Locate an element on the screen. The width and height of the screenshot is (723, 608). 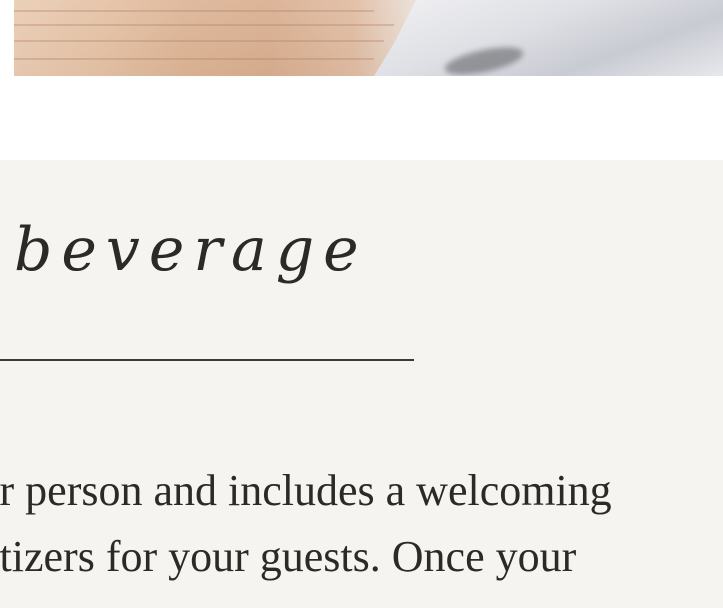
body-line: er person and includes a welcoming is located at coordinates (306, 490).